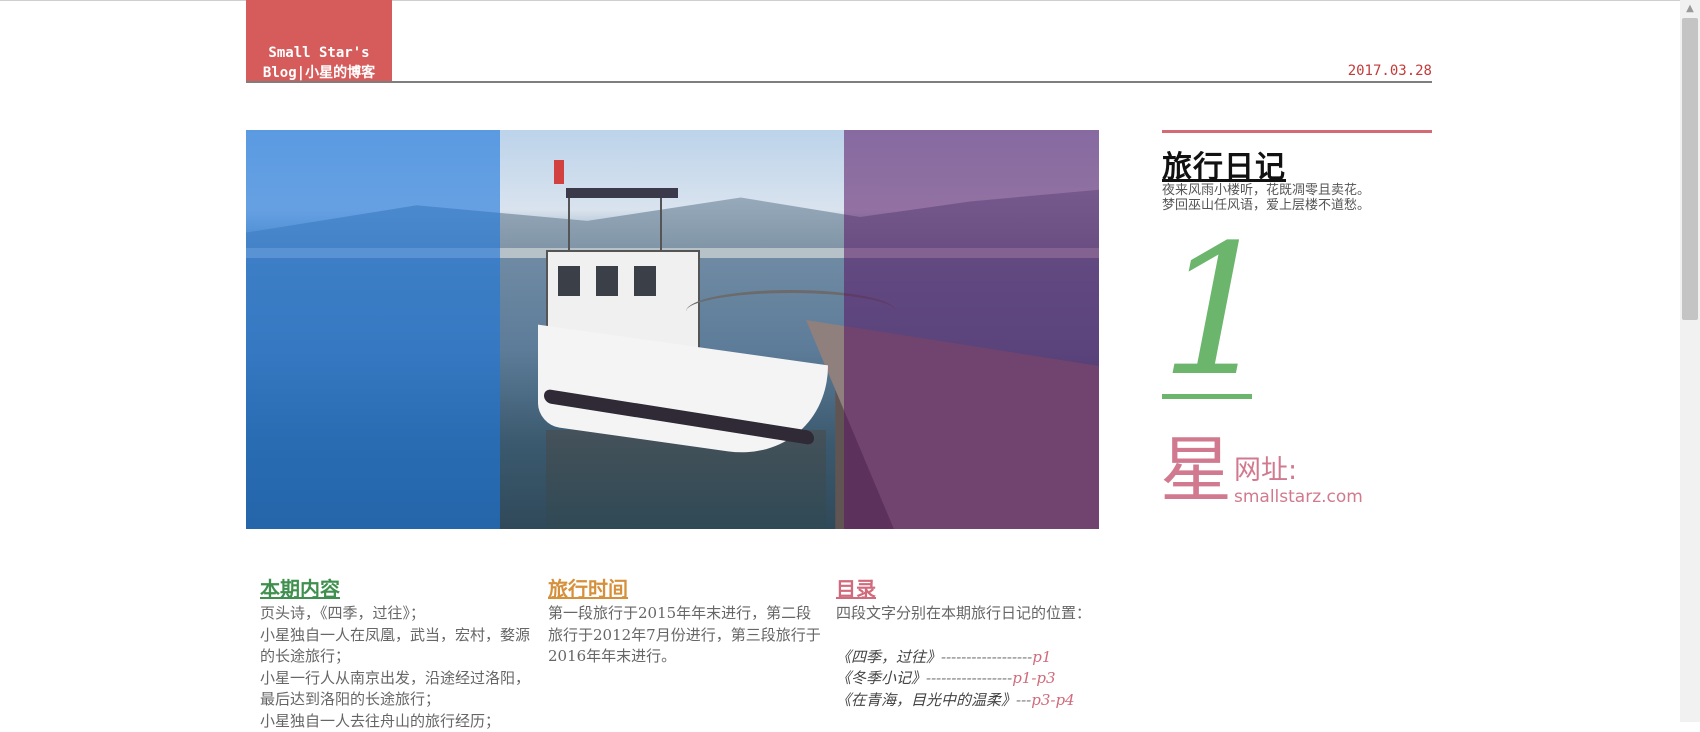  What do you see at coordinates (971, 614) in the screenshot?
I see `section-toc-intro: 四段文字分别在本期旅行日记的位置：` at bounding box center [971, 614].